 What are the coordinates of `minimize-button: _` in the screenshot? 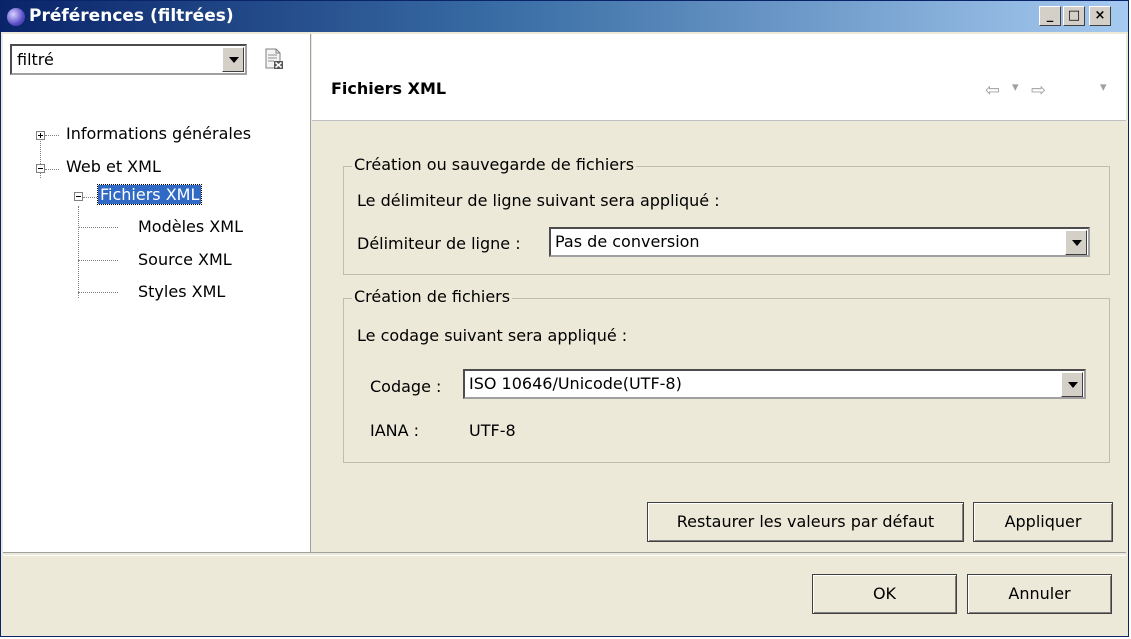 It's located at (1050, 16).